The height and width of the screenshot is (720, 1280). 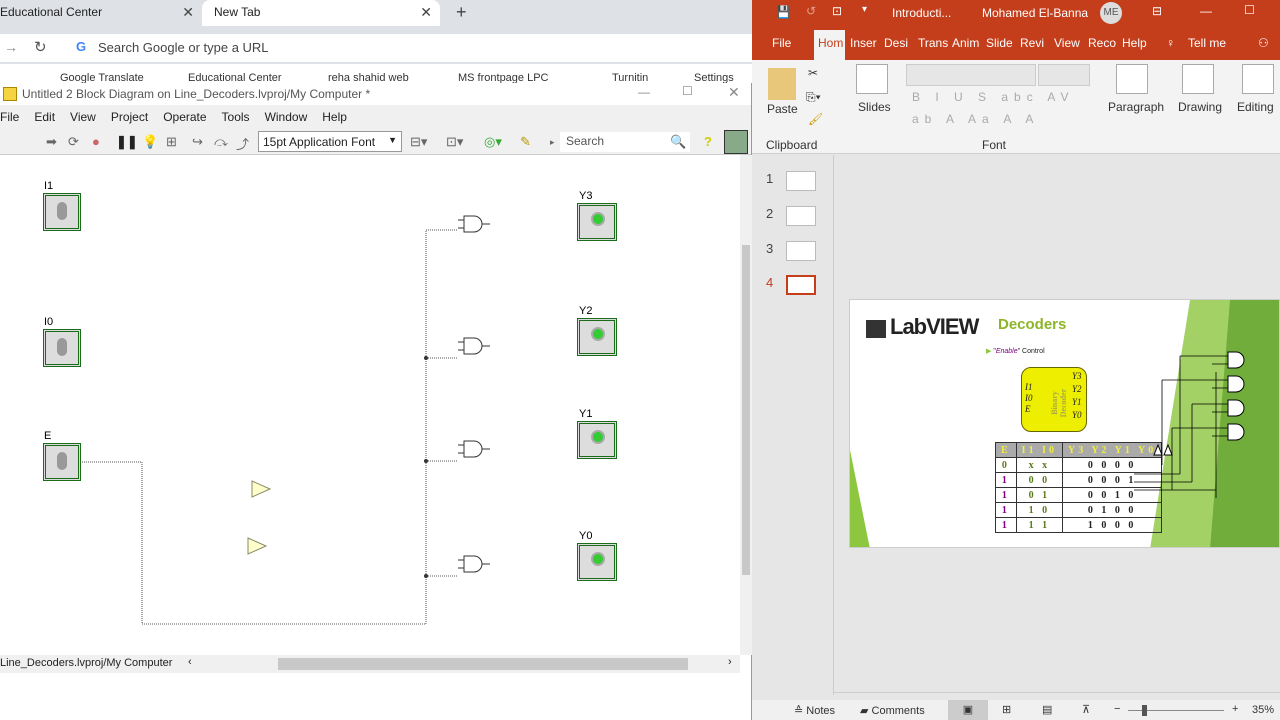 I want to click on new-slide-icon, so click(x=872, y=79).